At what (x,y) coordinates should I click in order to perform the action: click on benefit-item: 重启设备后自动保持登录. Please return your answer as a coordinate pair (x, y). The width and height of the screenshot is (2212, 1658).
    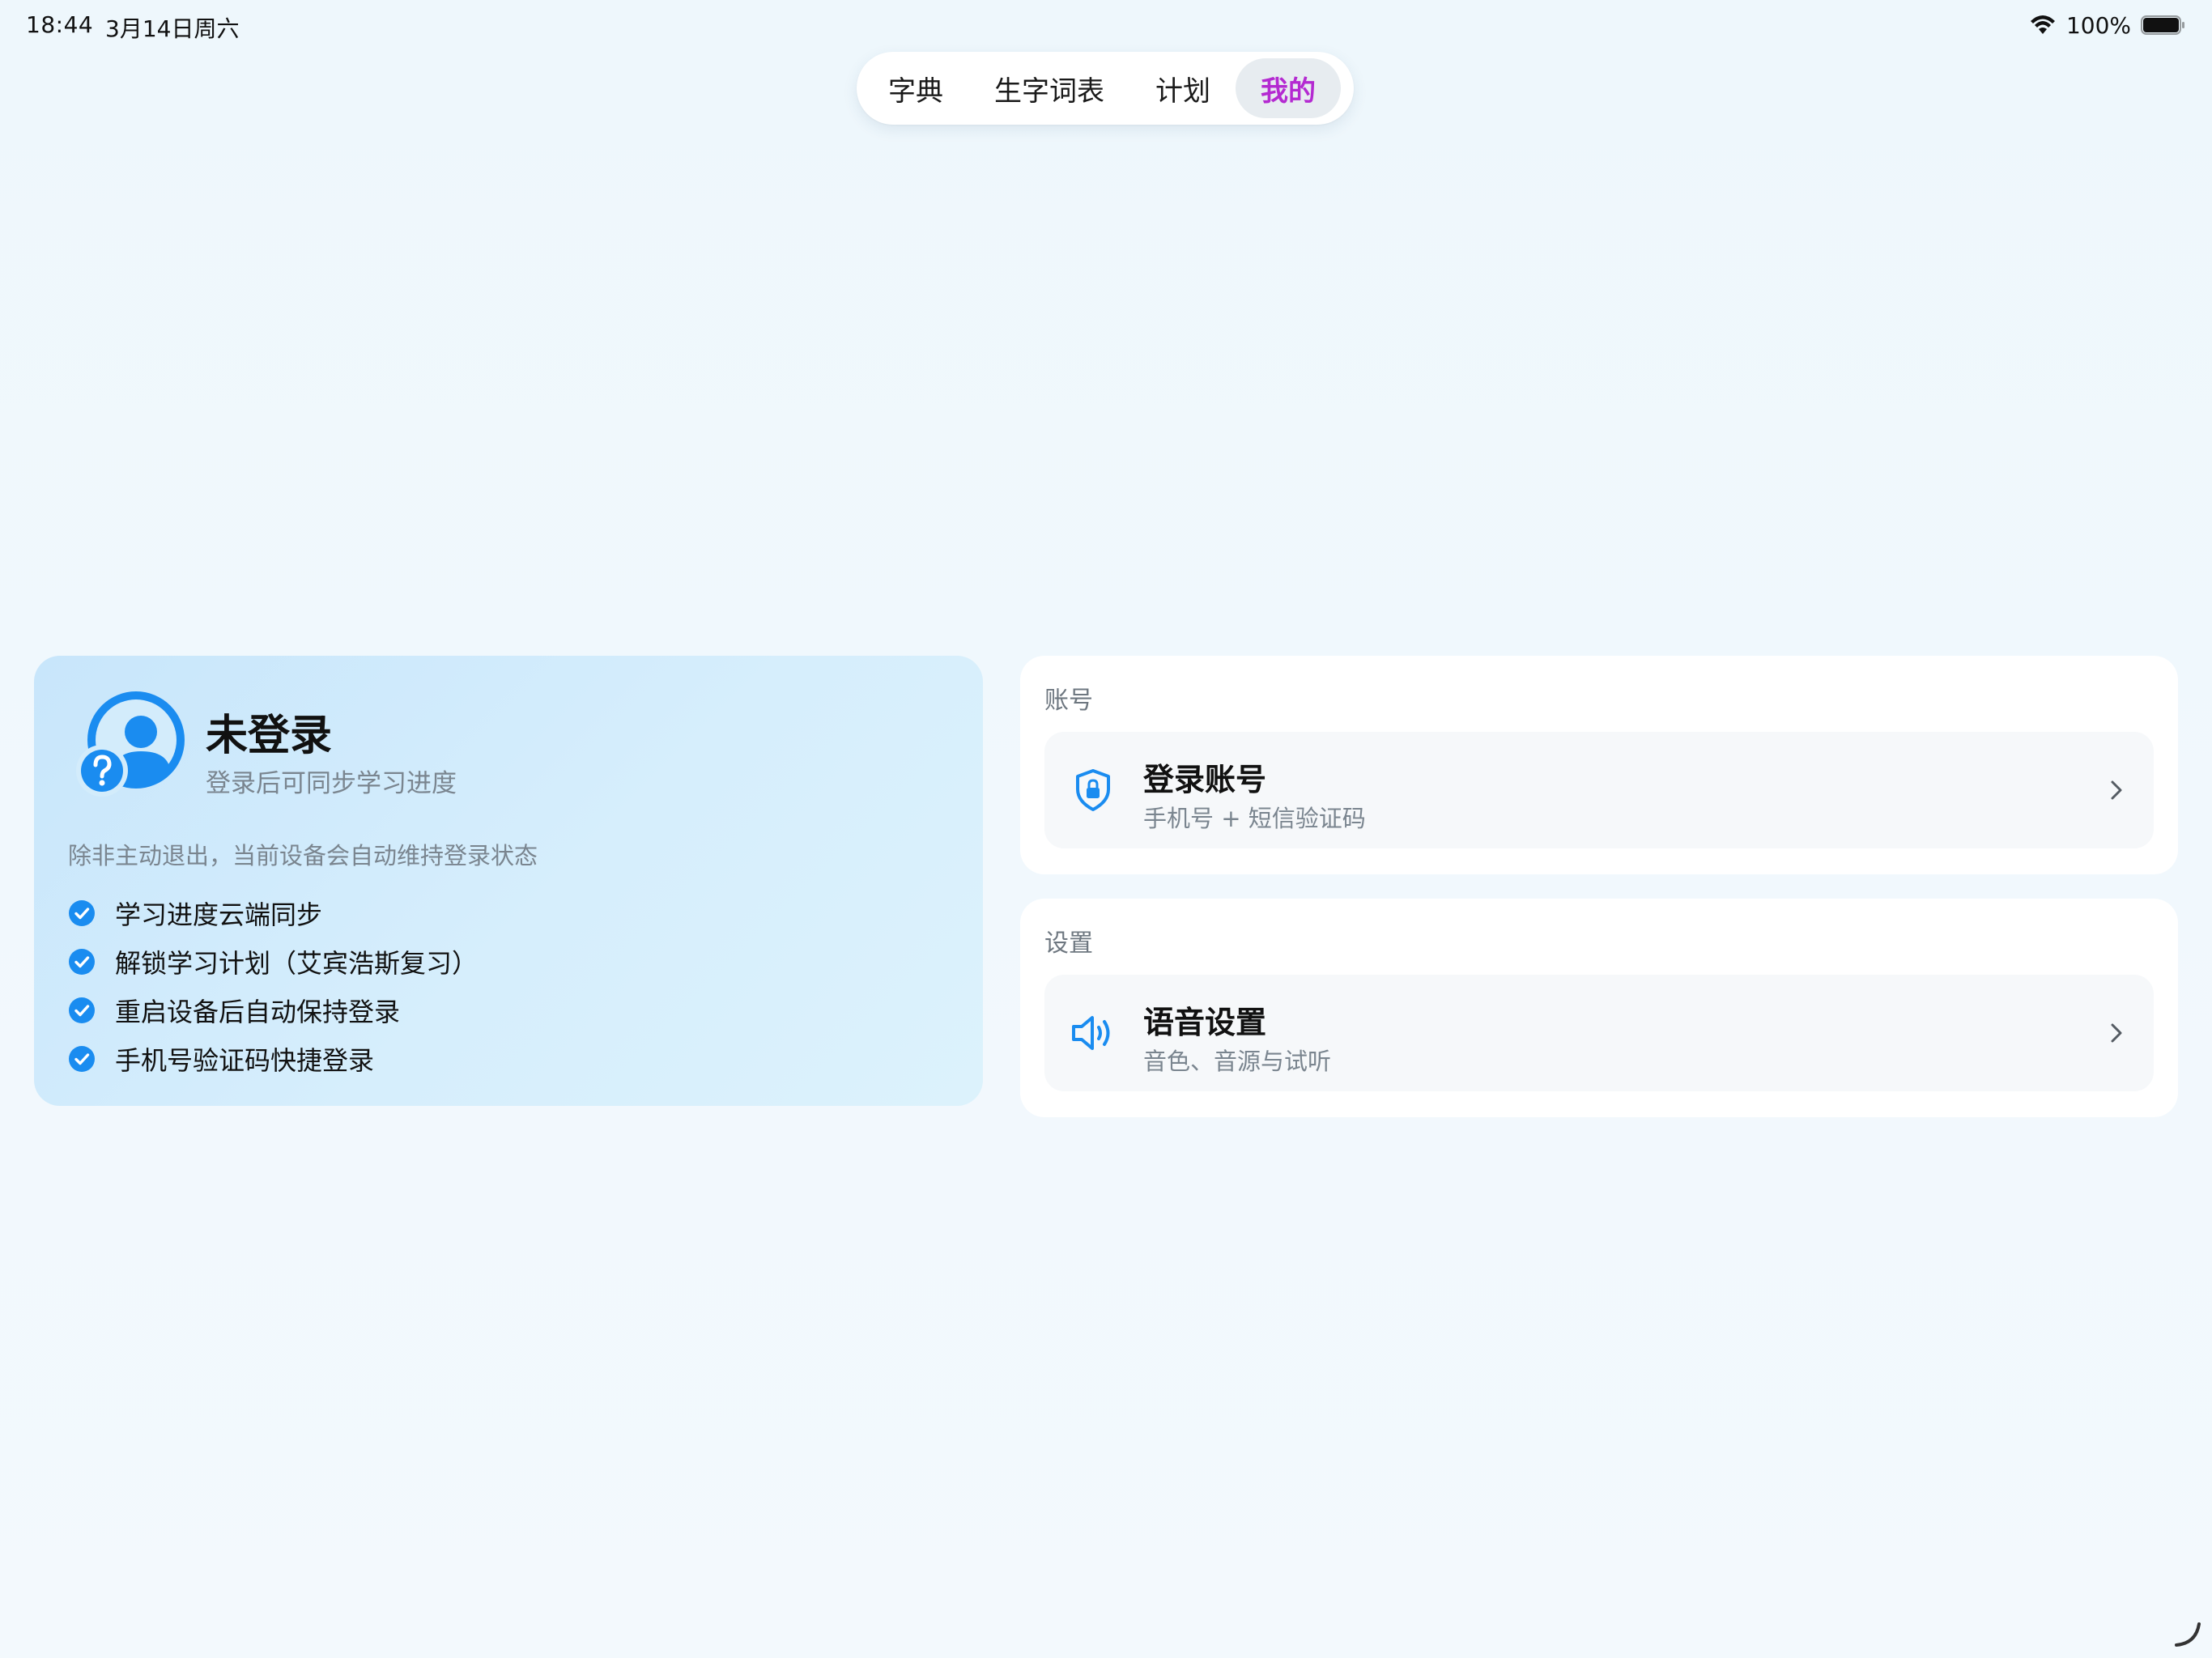
    Looking at the image, I should click on (273, 1010).